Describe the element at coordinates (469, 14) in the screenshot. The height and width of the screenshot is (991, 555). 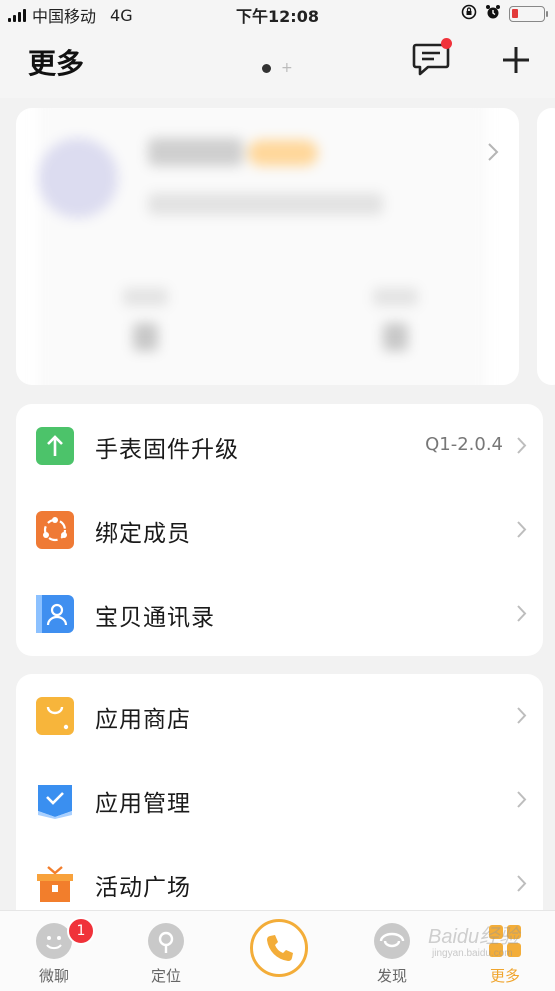
I see `rotation-lock-icon` at that location.